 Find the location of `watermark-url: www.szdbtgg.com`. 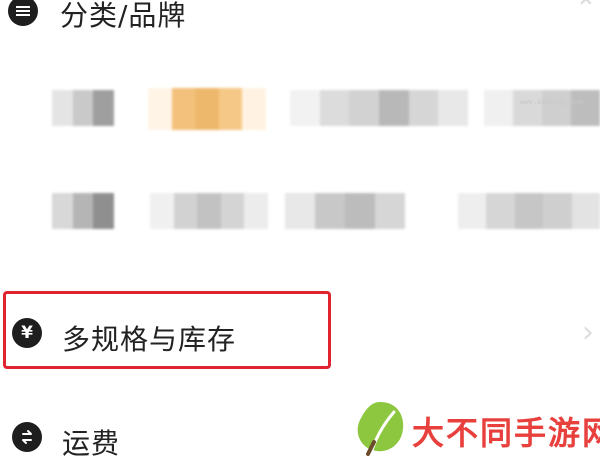

watermark-url: www.szdbtgg.com is located at coordinates (552, 102).